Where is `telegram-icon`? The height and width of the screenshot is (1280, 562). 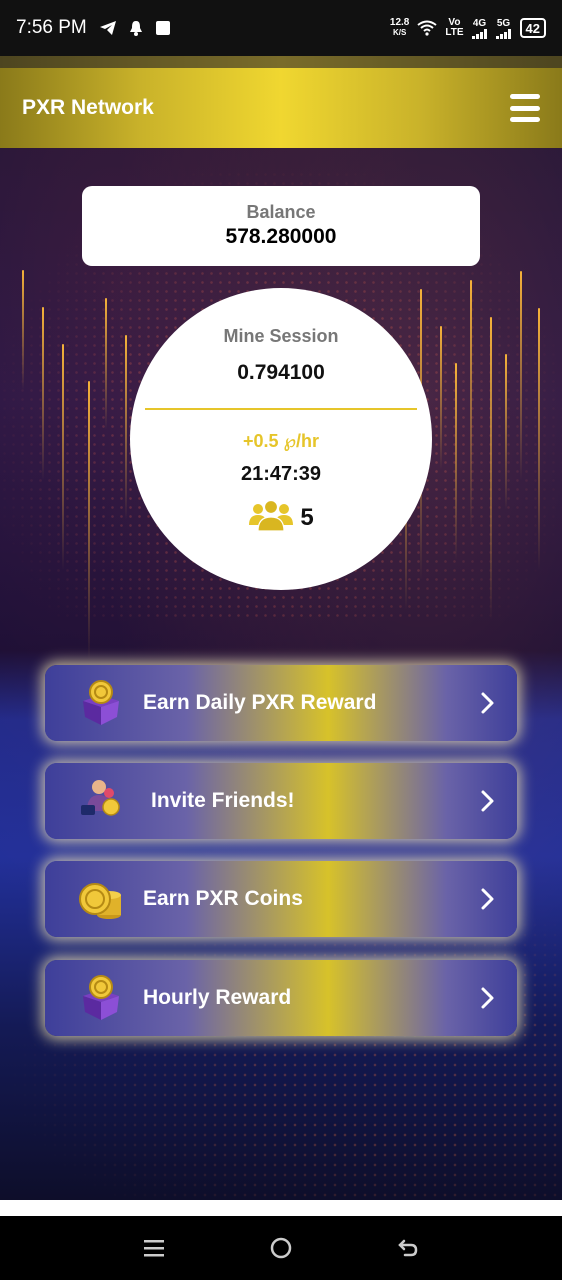
telegram-icon is located at coordinates (108, 28).